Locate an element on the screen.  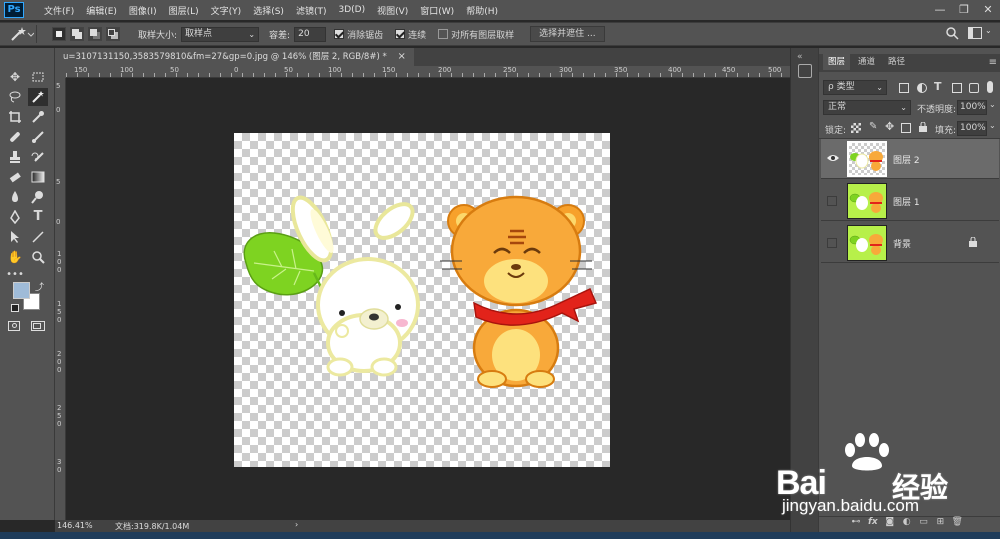
menu-type: 文字(Y) is located at coordinates (226, 10).